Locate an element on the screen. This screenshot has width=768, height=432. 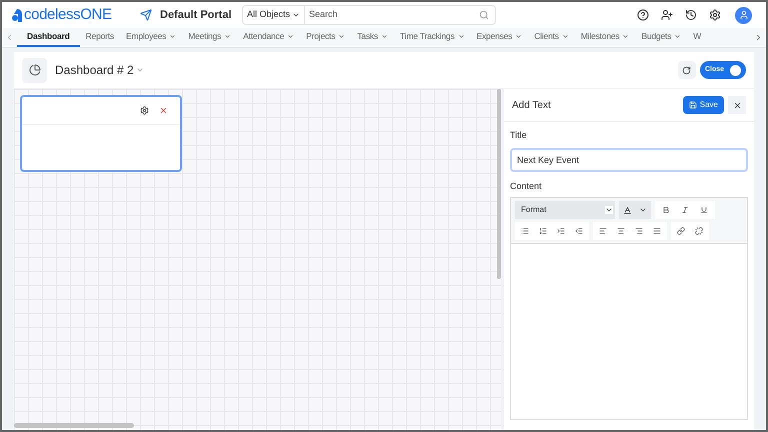
nav-tab: Employees is located at coordinates (151, 37).